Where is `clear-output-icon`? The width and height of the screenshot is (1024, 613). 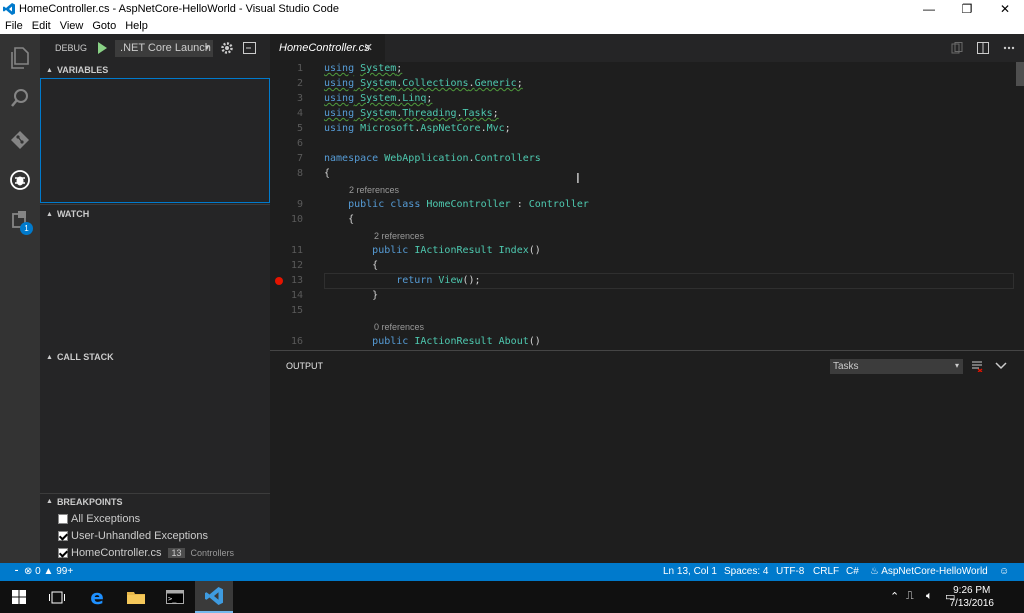
clear-output-icon is located at coordinates (977, 366).